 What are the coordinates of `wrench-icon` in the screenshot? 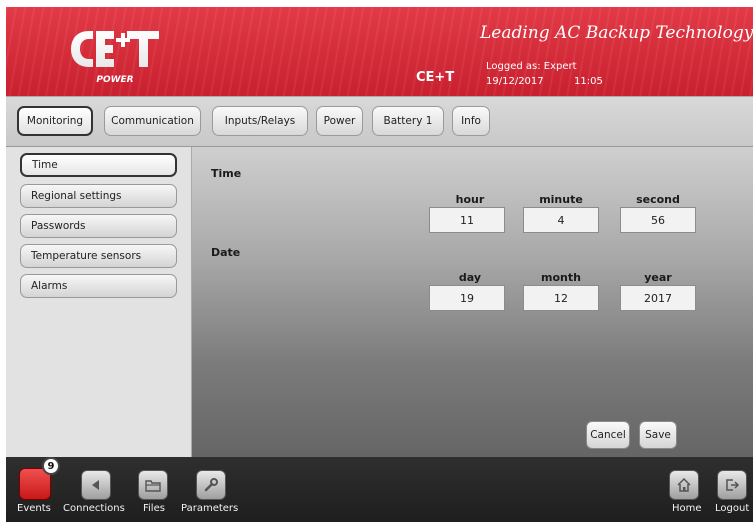 It's located at (211, 485).